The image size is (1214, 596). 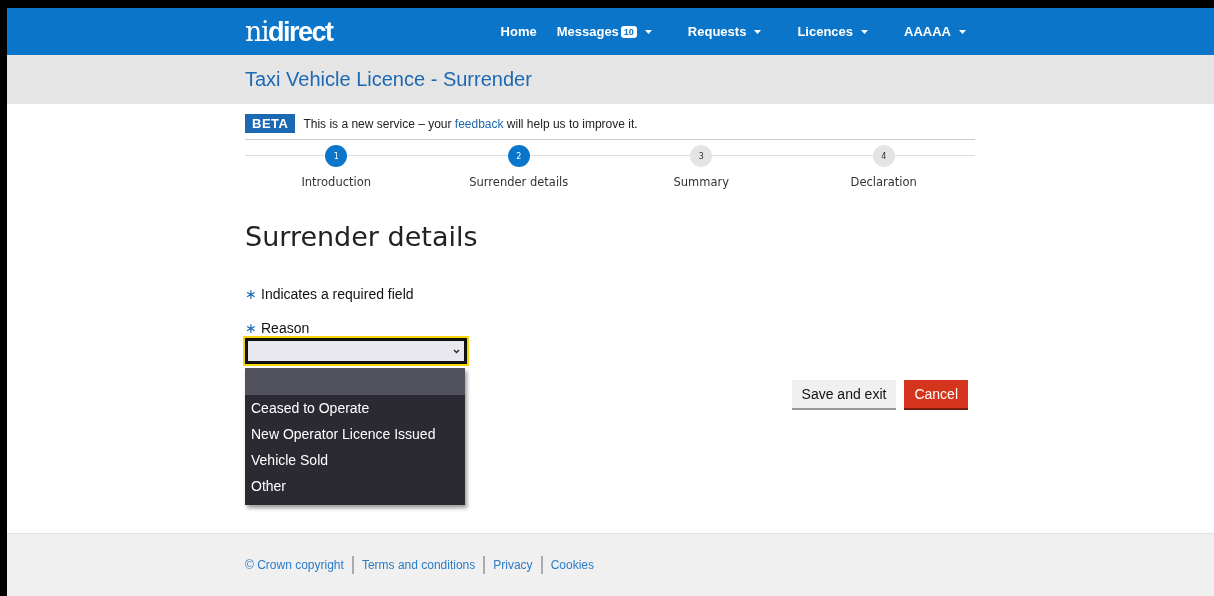 I want to click on chevron-icon, so click(x=456, y=351).